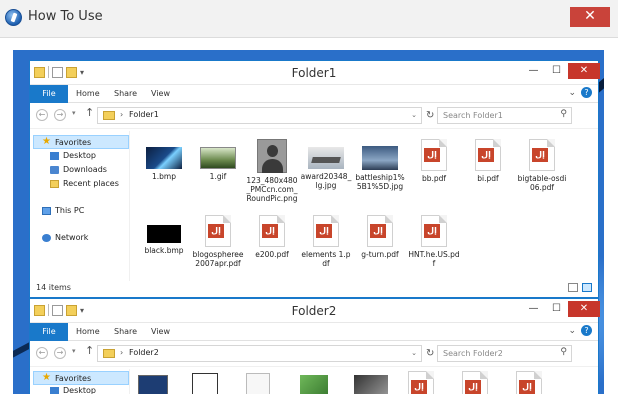  Describe the element at coordinates (326, 241) in the screenshot. I see `file-item: إل elements 1.pdf` at that location.